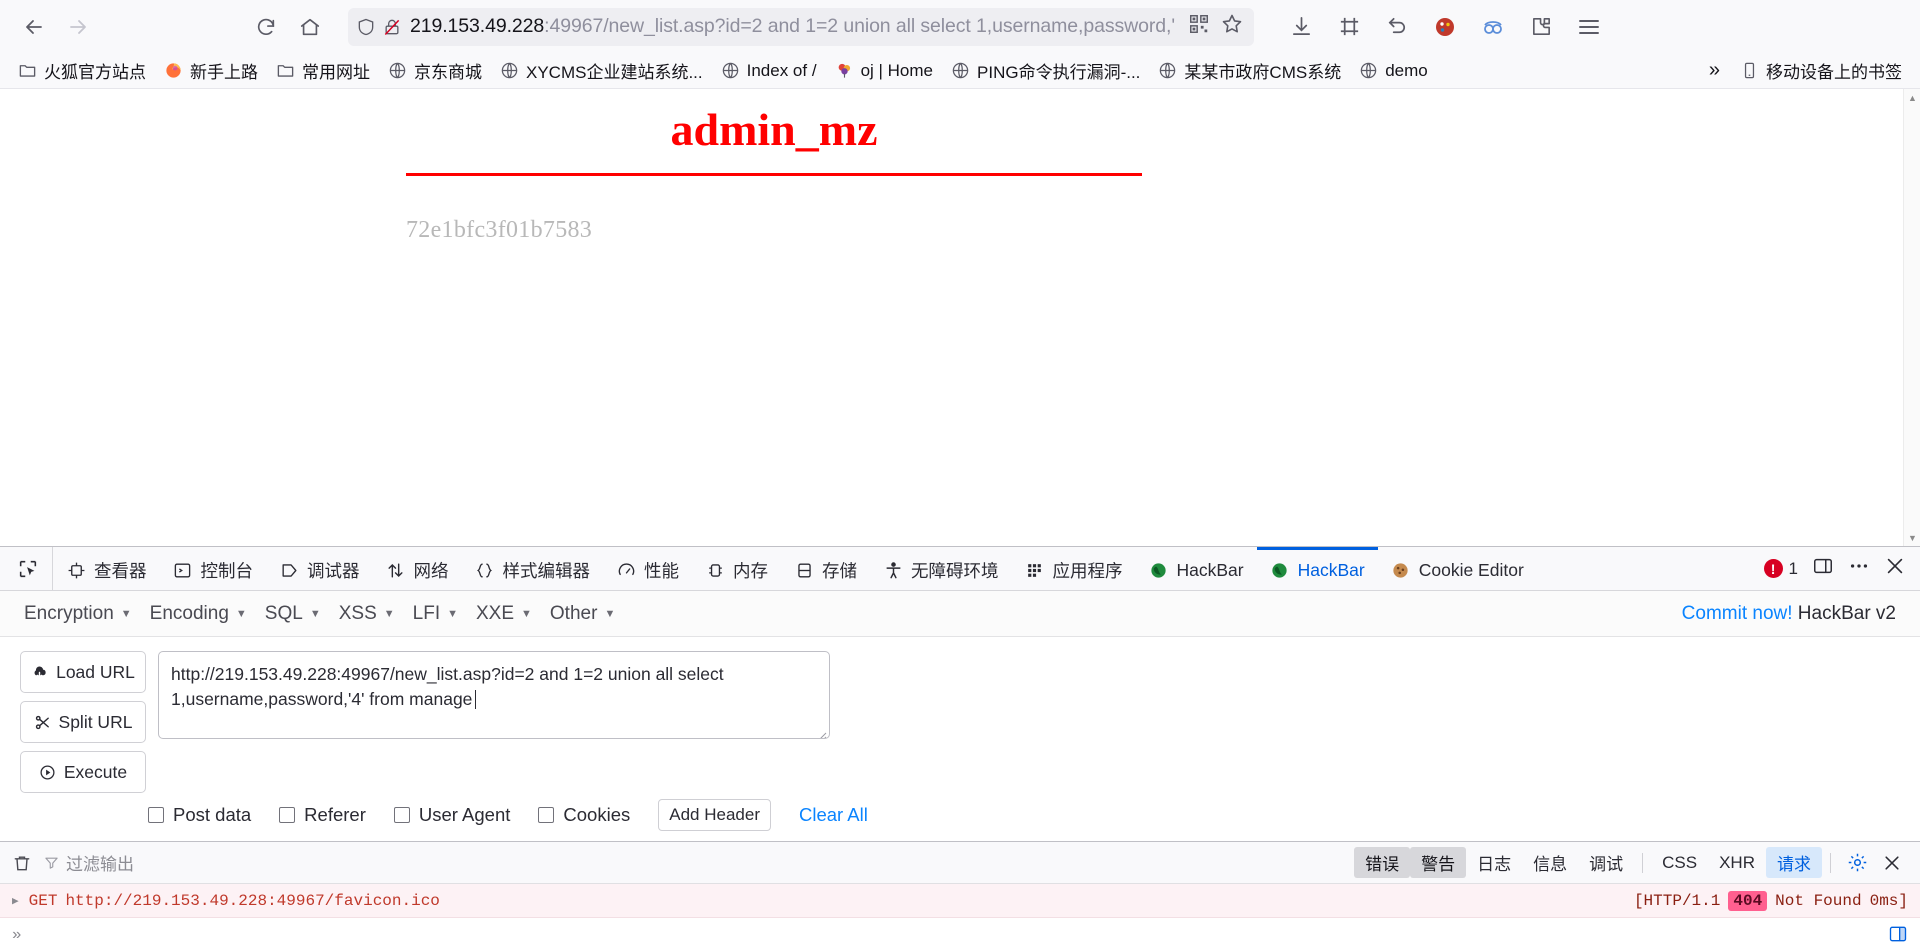 The height and width of the screenshot is (952, 1920). I want to click on tab-label: HackBar, so click(1331, 569).